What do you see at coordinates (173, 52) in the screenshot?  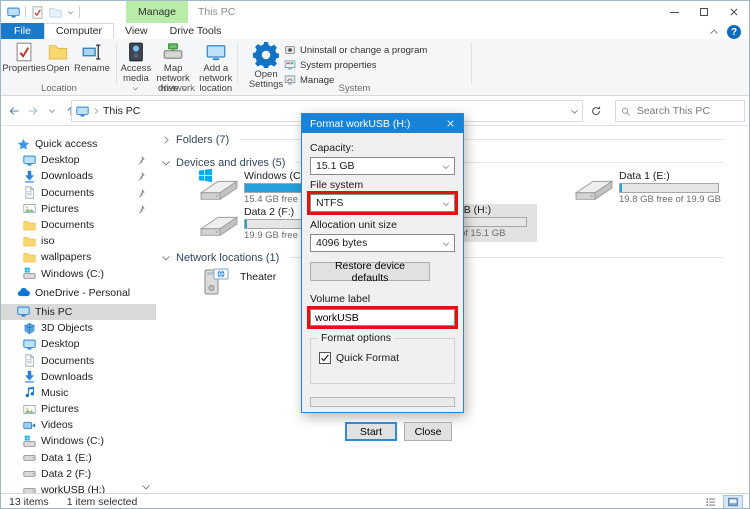 I see `map-drive-icon` at bounding box center [173, 52].